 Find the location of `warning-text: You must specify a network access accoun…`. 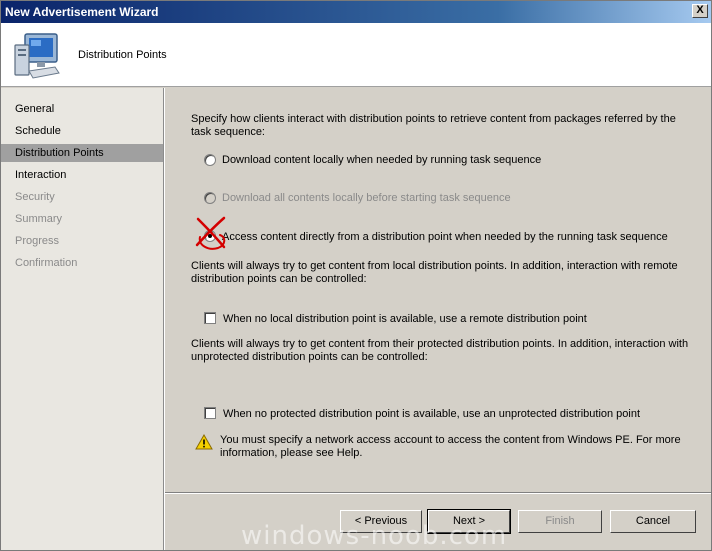

warning-text: You must specify a network access accoun… is located at coordinates (450, 446).